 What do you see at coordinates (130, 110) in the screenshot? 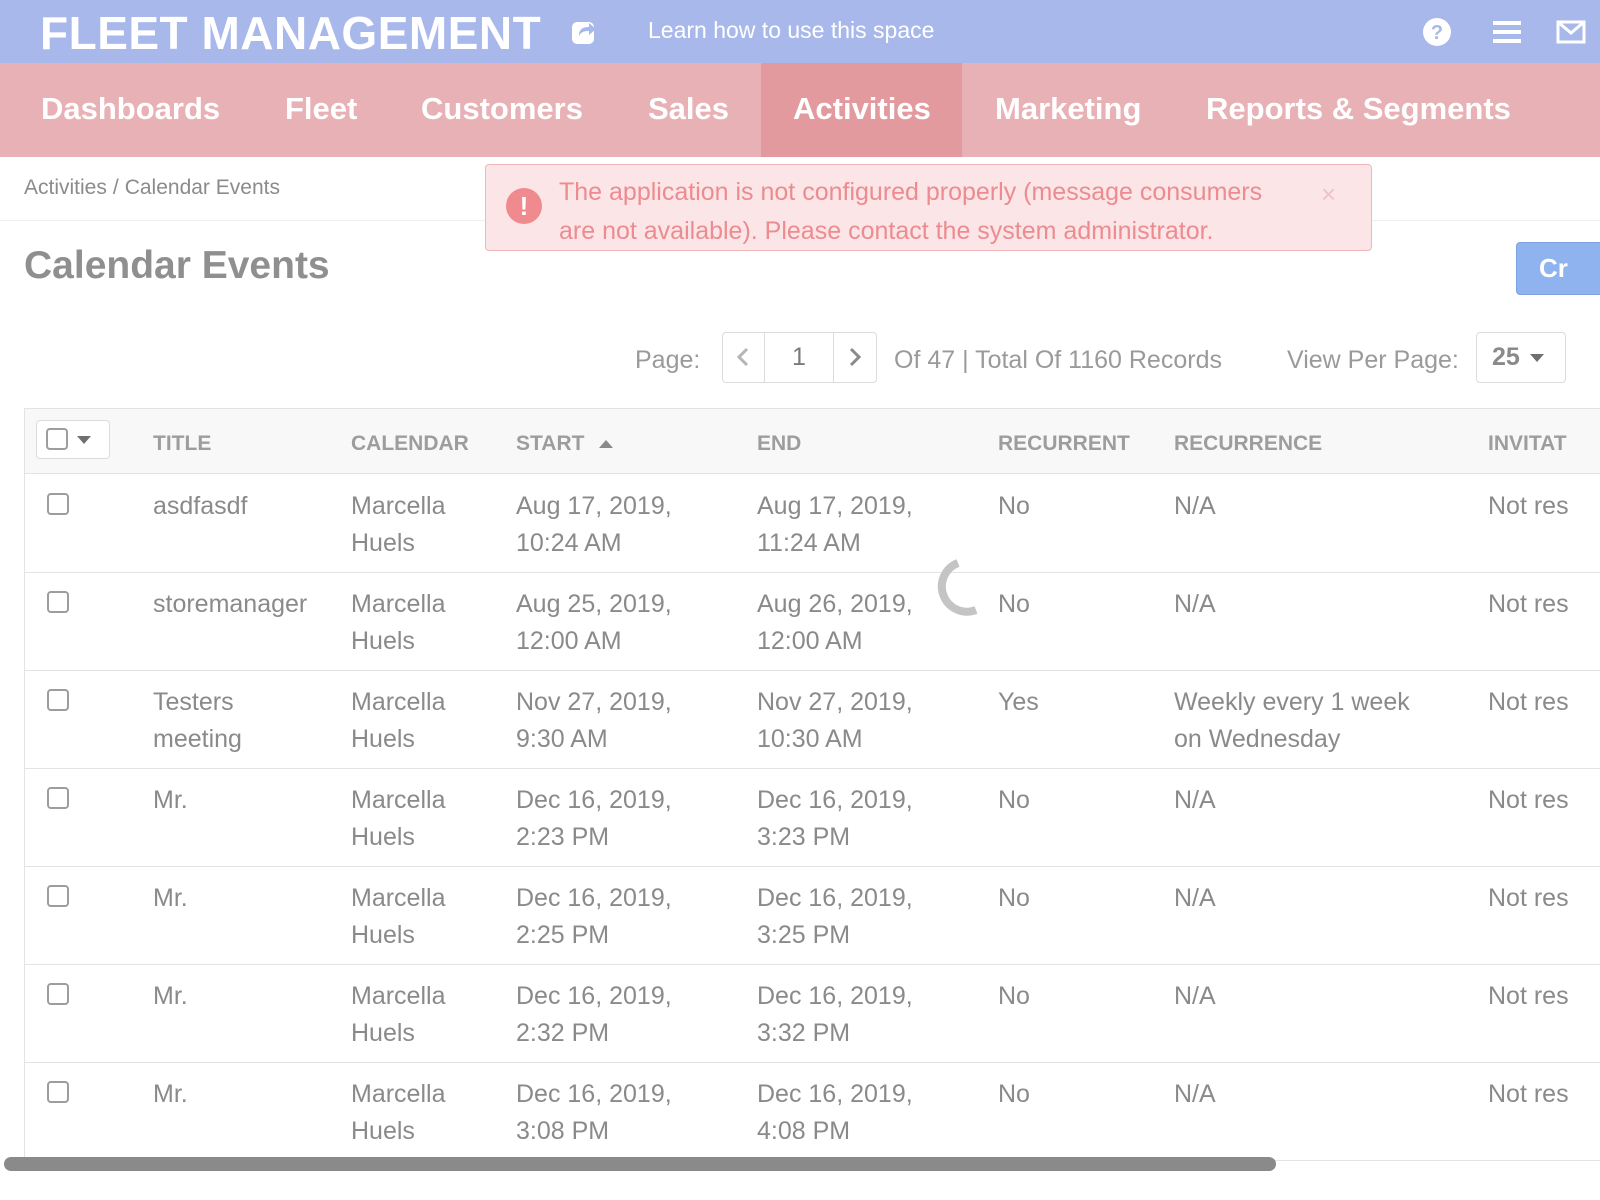
I see `nav-dashboards: Dashboards` at bounding box center [130, 110].